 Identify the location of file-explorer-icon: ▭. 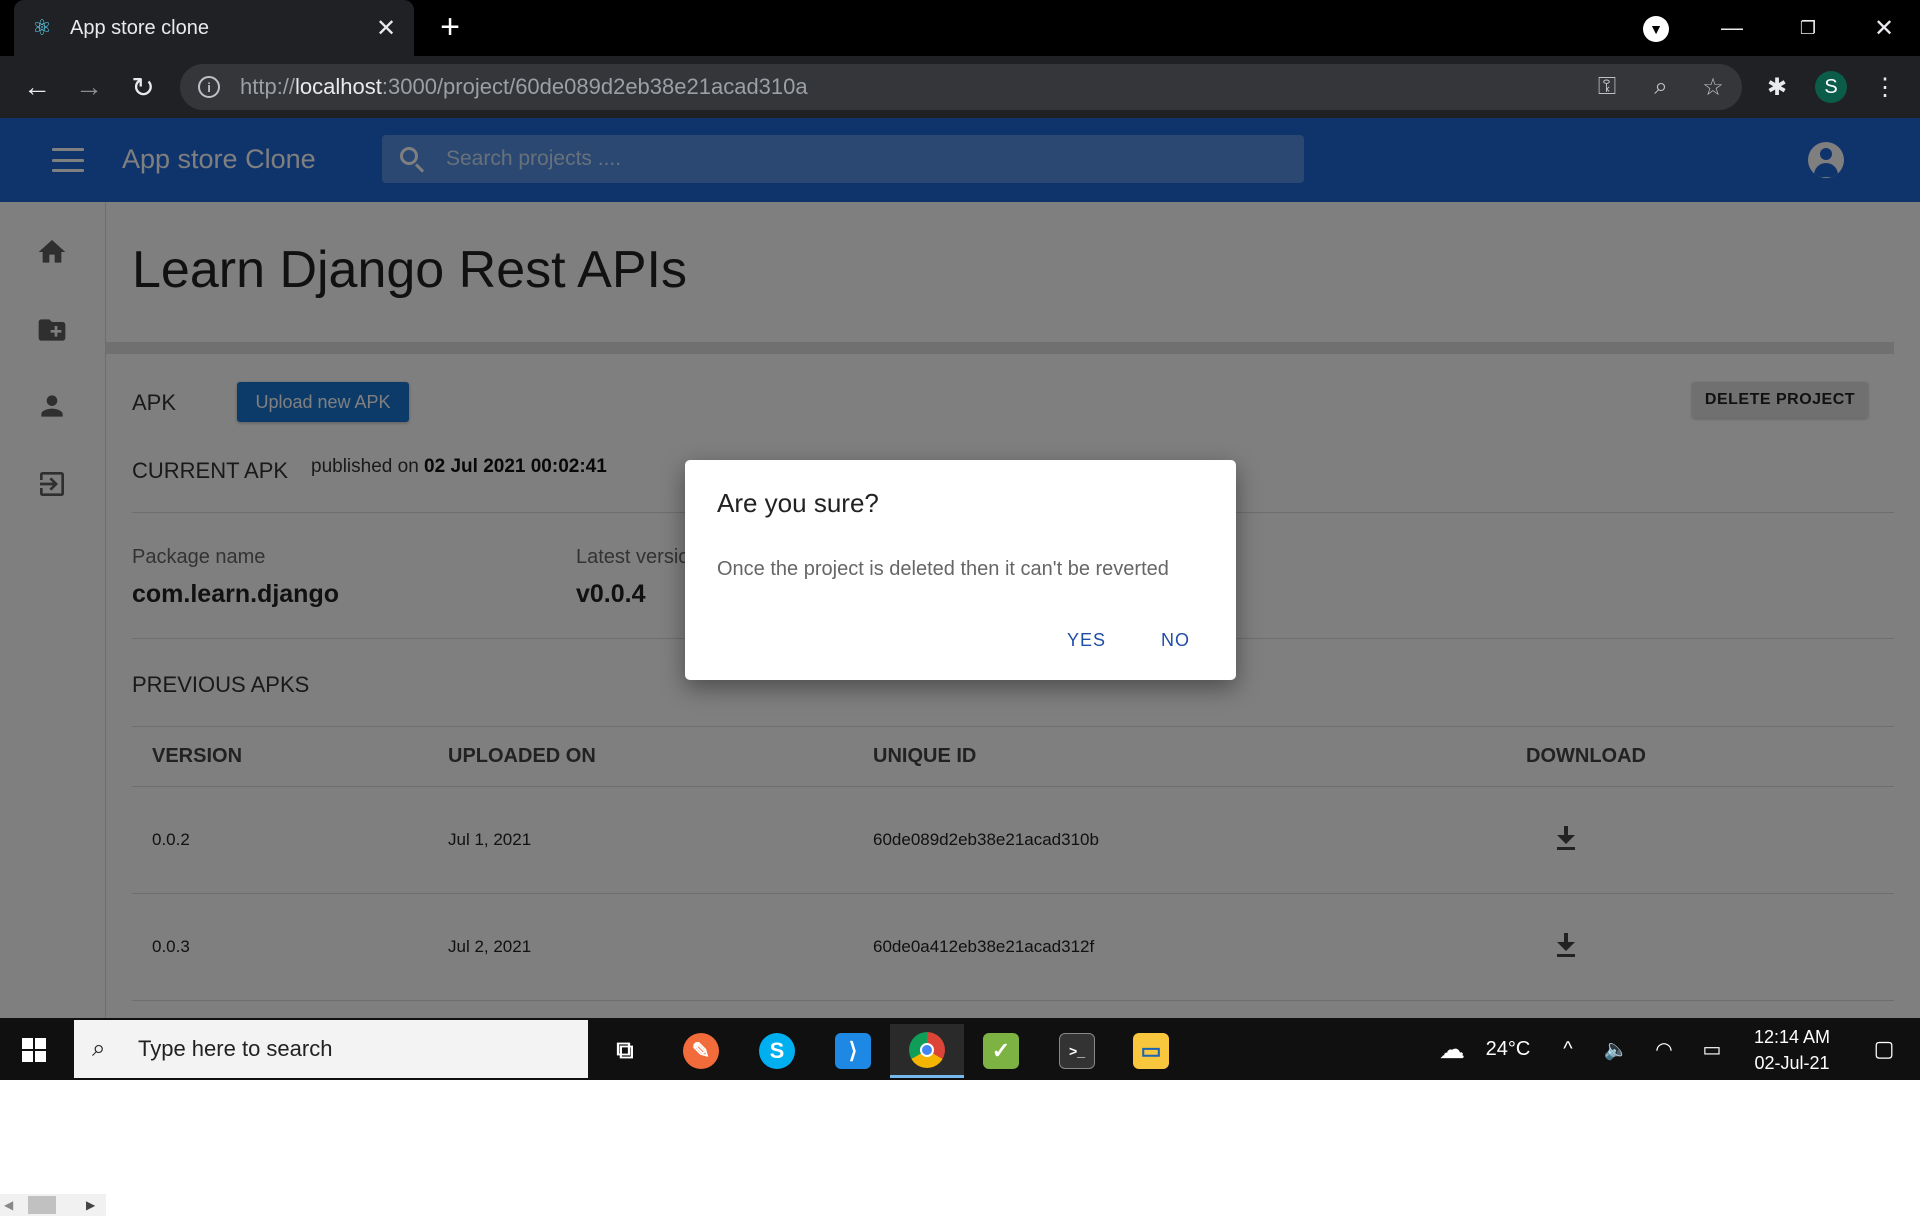
(1151, 1051).